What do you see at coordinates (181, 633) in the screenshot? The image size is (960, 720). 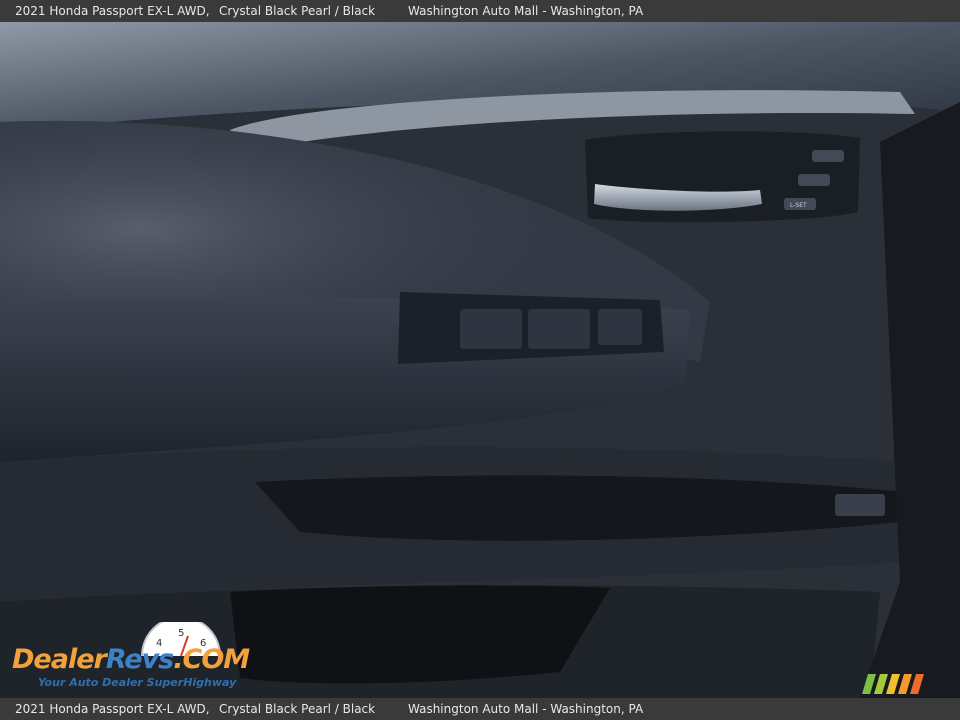 I see `gauge-number-5: 5` at bounding box center [181, 633].